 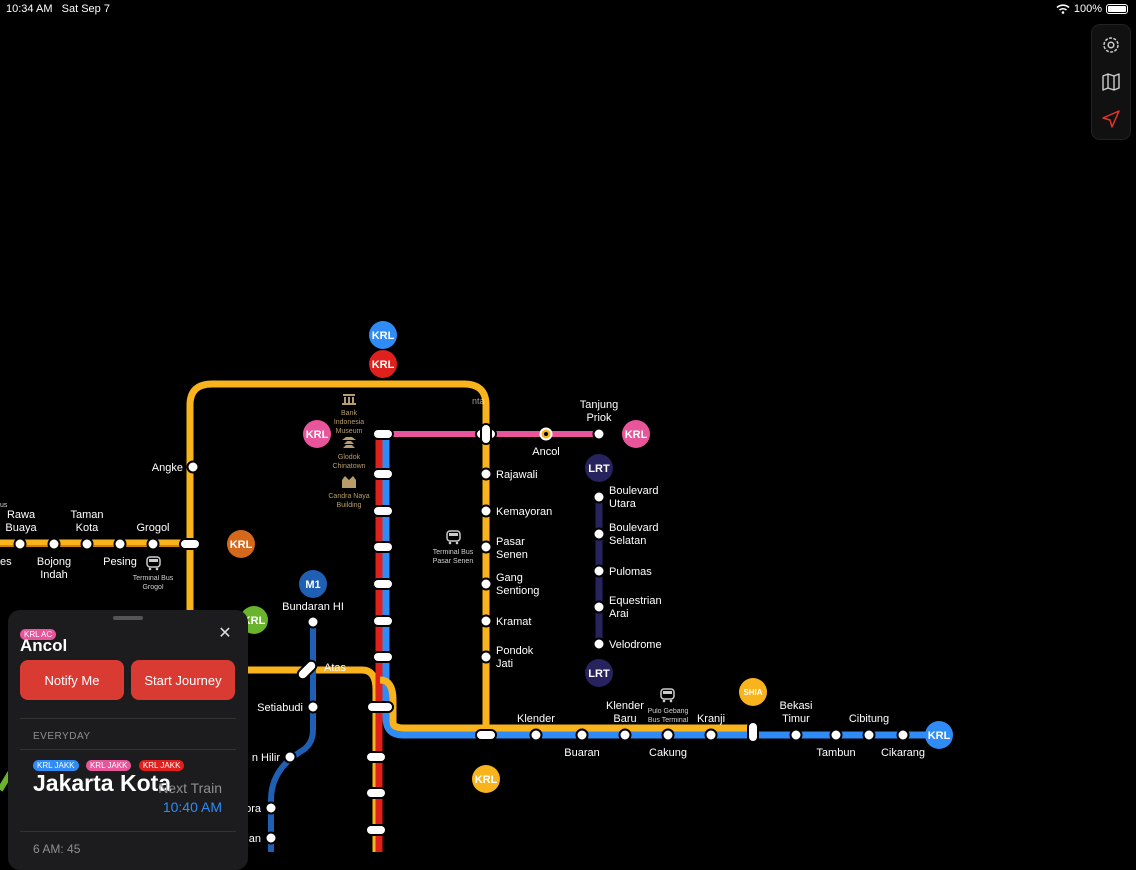 I want to click on station-gang-sentiong, so click(x=486, y=584).